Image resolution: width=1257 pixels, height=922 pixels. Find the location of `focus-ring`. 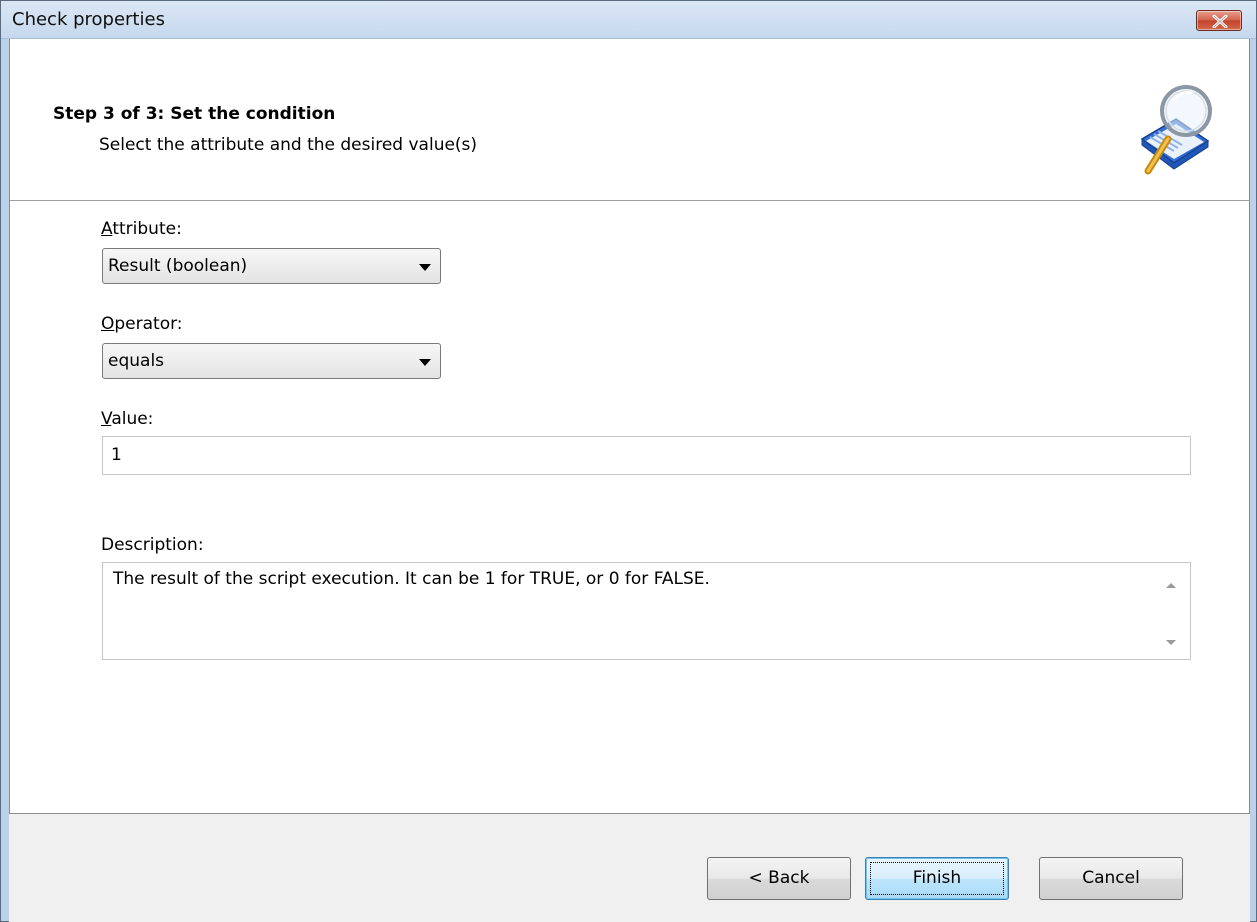

focus-ring is located at coordinates (937, 878).